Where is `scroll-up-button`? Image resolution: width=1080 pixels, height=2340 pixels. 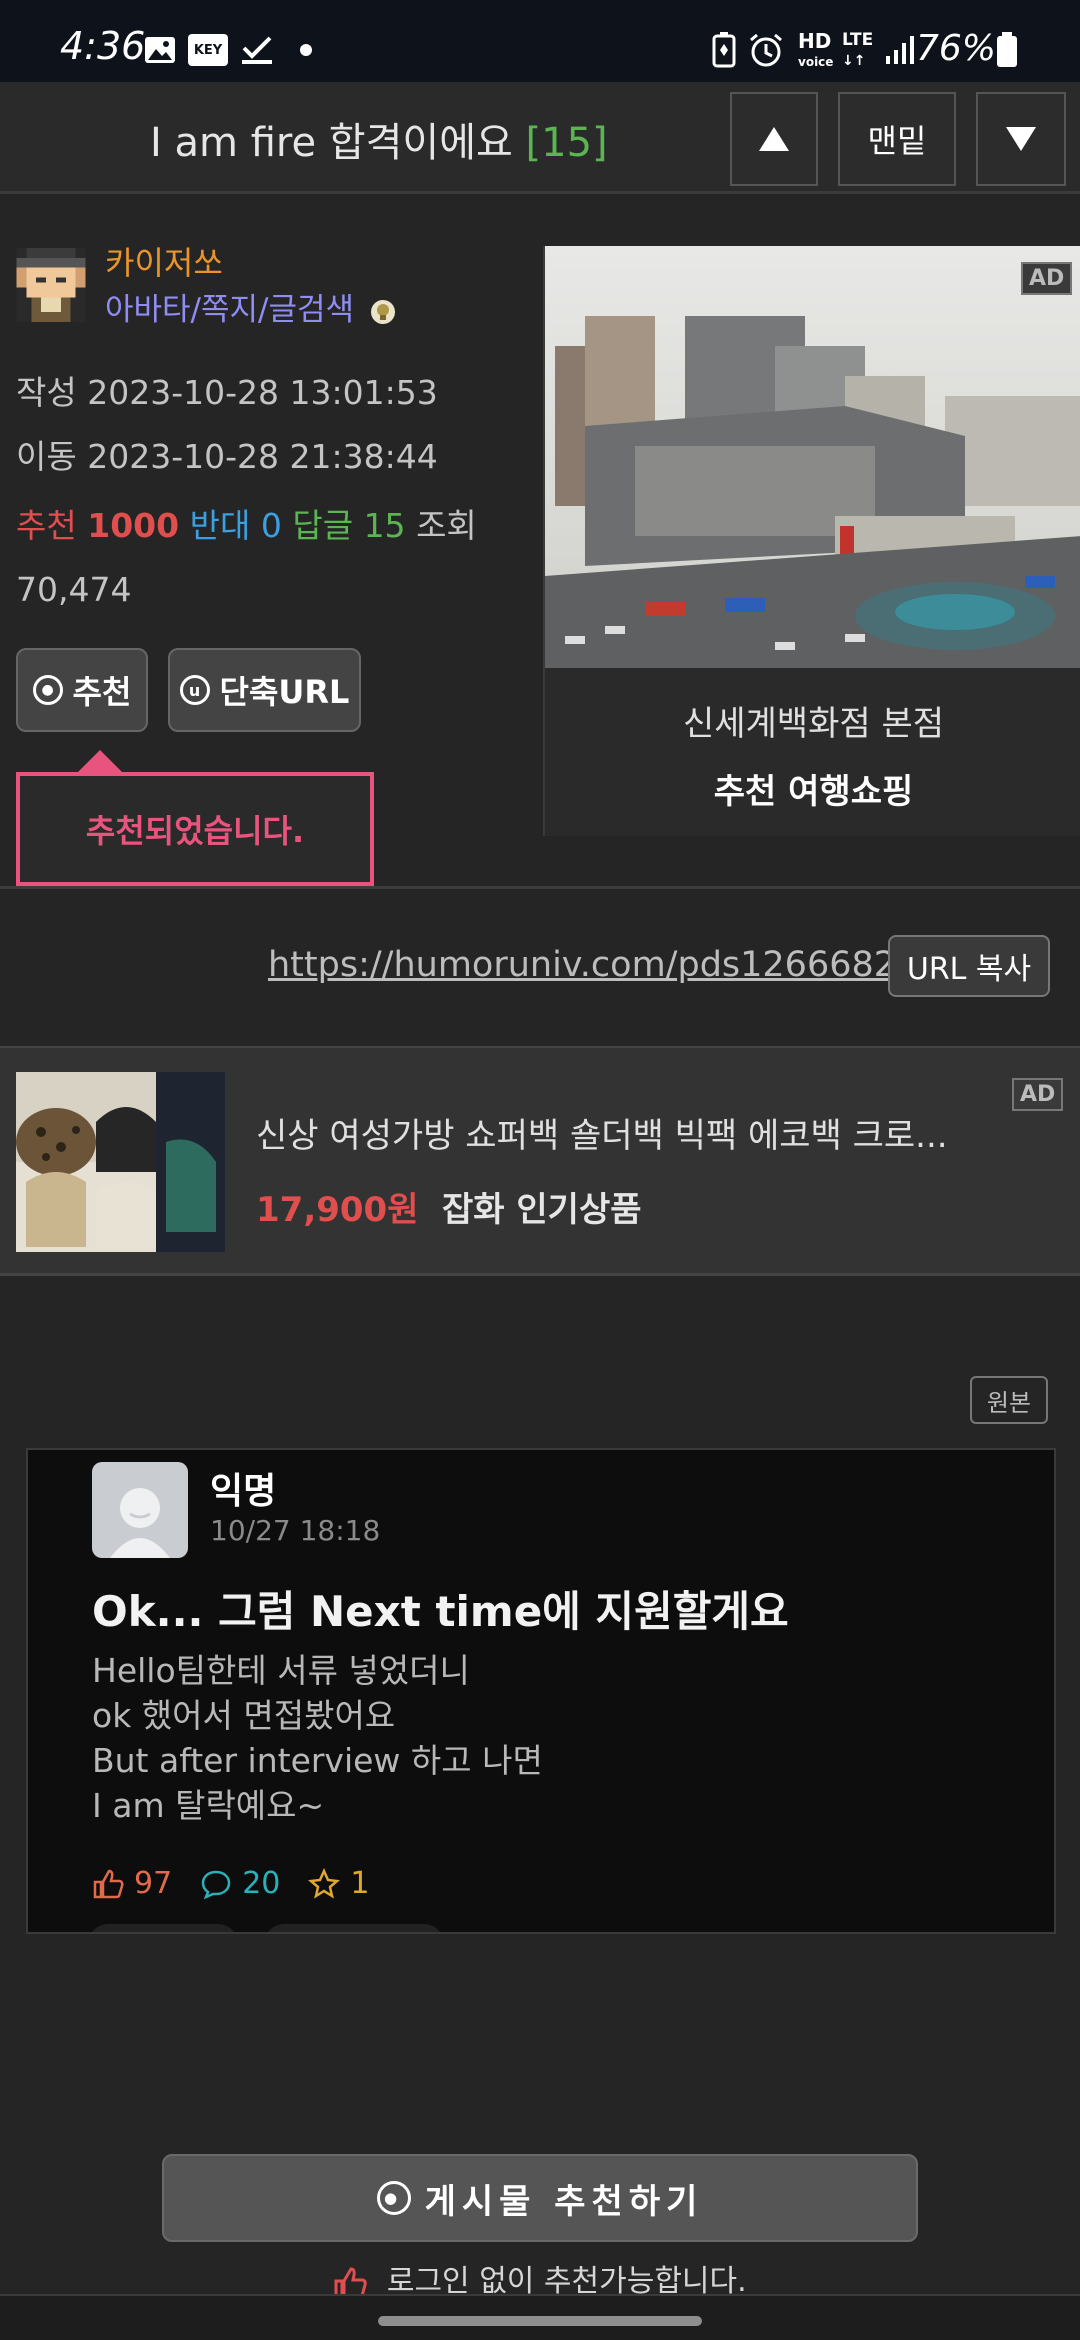
scroll-up-button is located at coordinates (774, 139).